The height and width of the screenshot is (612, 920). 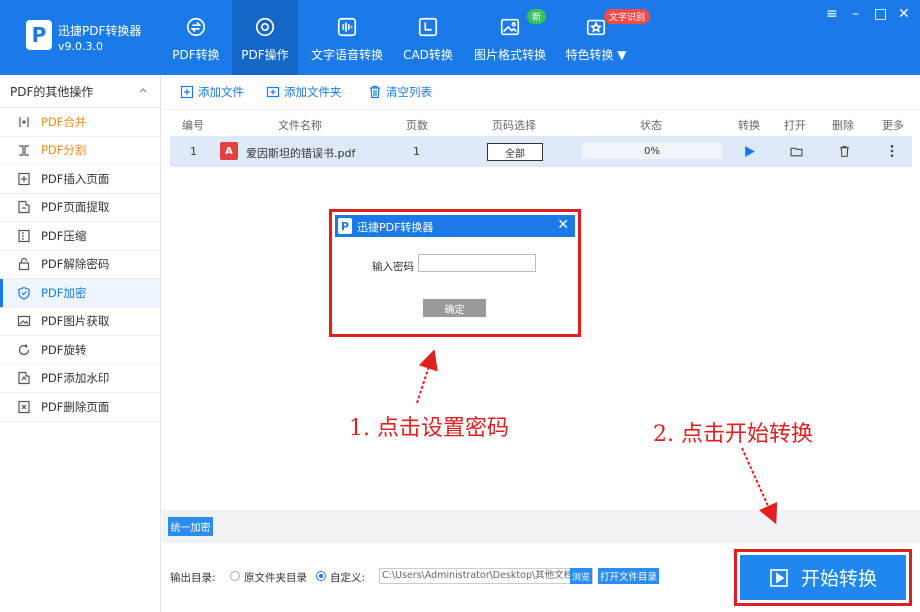 What do you see at coordinates (893, 125) in the screenshot?
I see `col-more: 更多` at bounding box center [893, 125].